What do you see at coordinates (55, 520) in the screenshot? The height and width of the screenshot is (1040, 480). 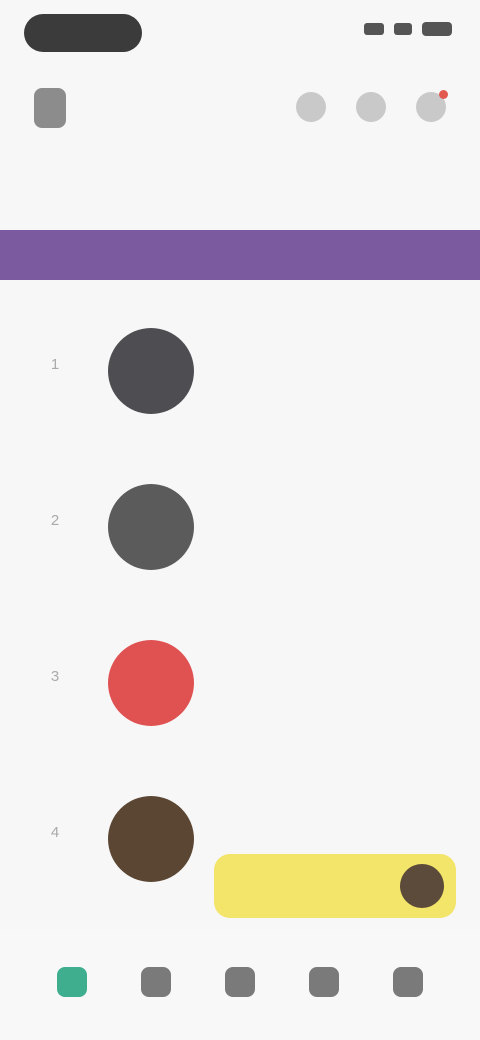 I see `rank-number: 2` at bounding box center [55, 520].